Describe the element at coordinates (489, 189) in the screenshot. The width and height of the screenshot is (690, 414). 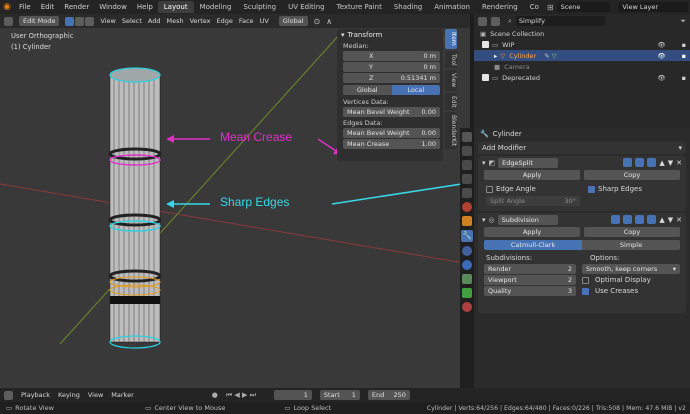
I see `edge-angle-checkbox` at that location.